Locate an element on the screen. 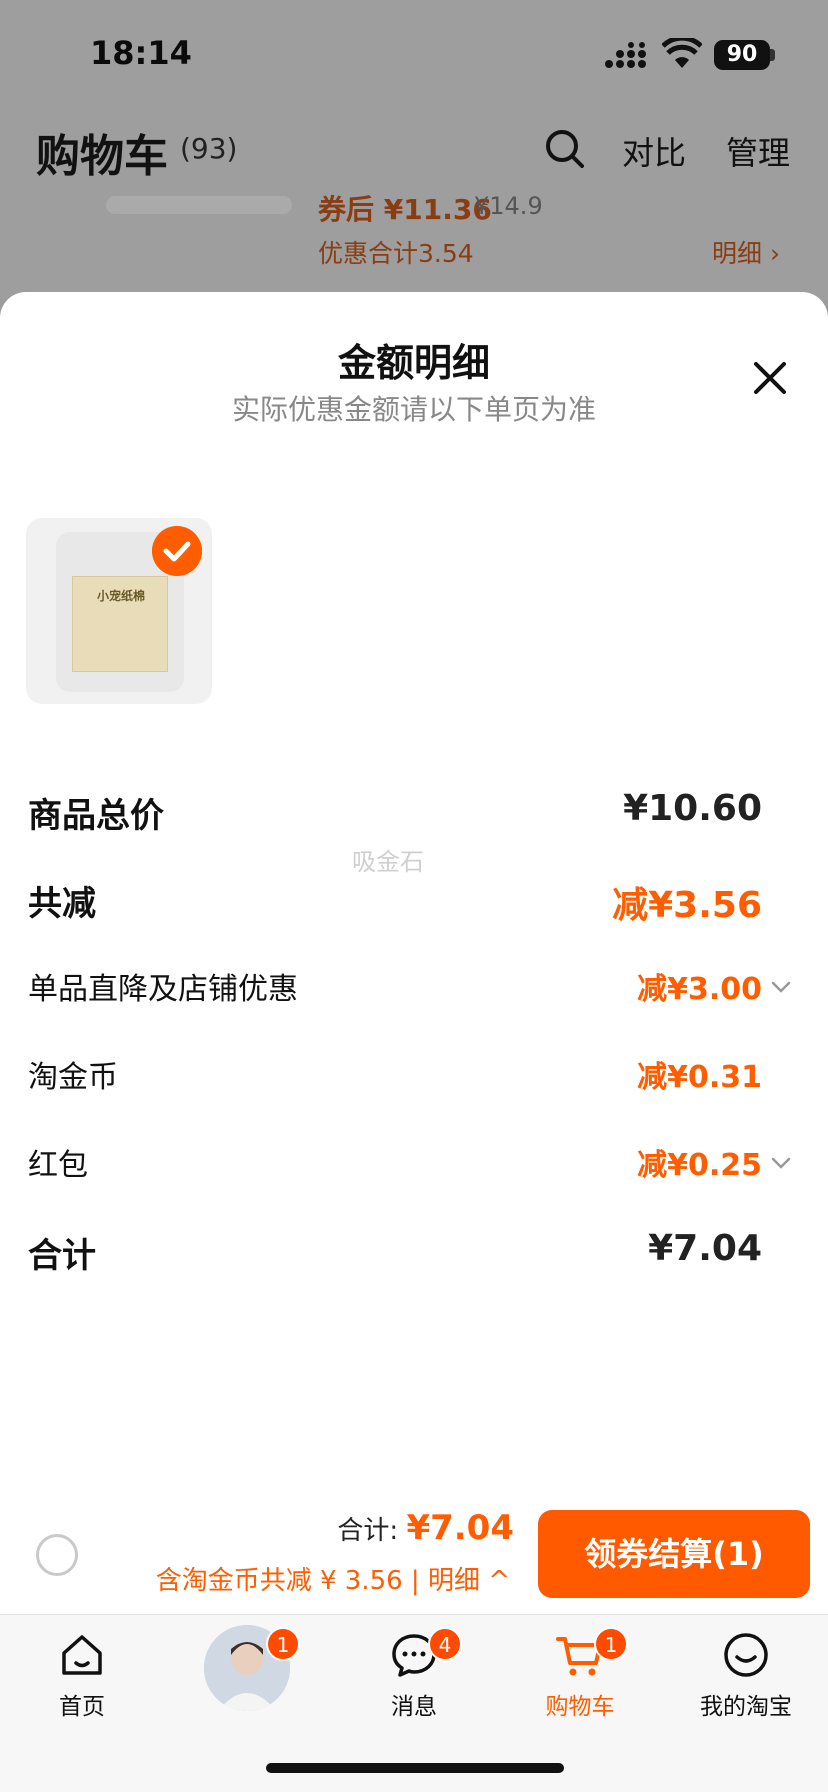 Image resolution: width=828 pixels, height=1792 pixels. total-line: 合计: ¥7.04 is located at coordinates (425, 1528).